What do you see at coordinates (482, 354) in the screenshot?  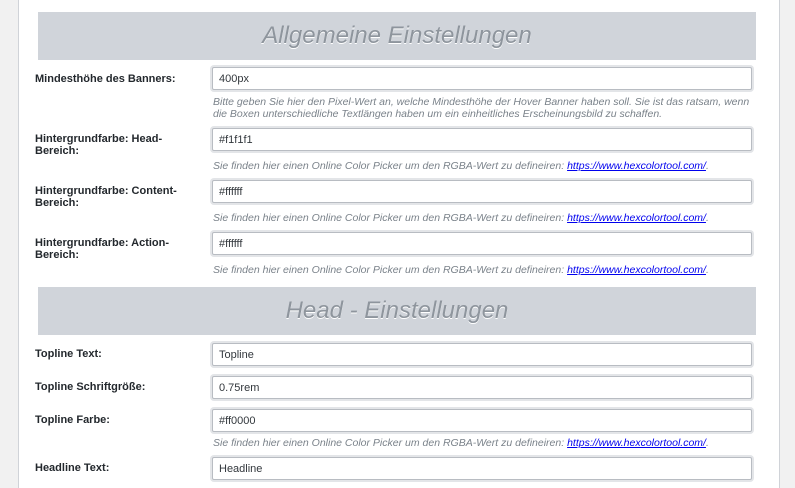 I see `topline-text-input` at bounding box center [482, 354].